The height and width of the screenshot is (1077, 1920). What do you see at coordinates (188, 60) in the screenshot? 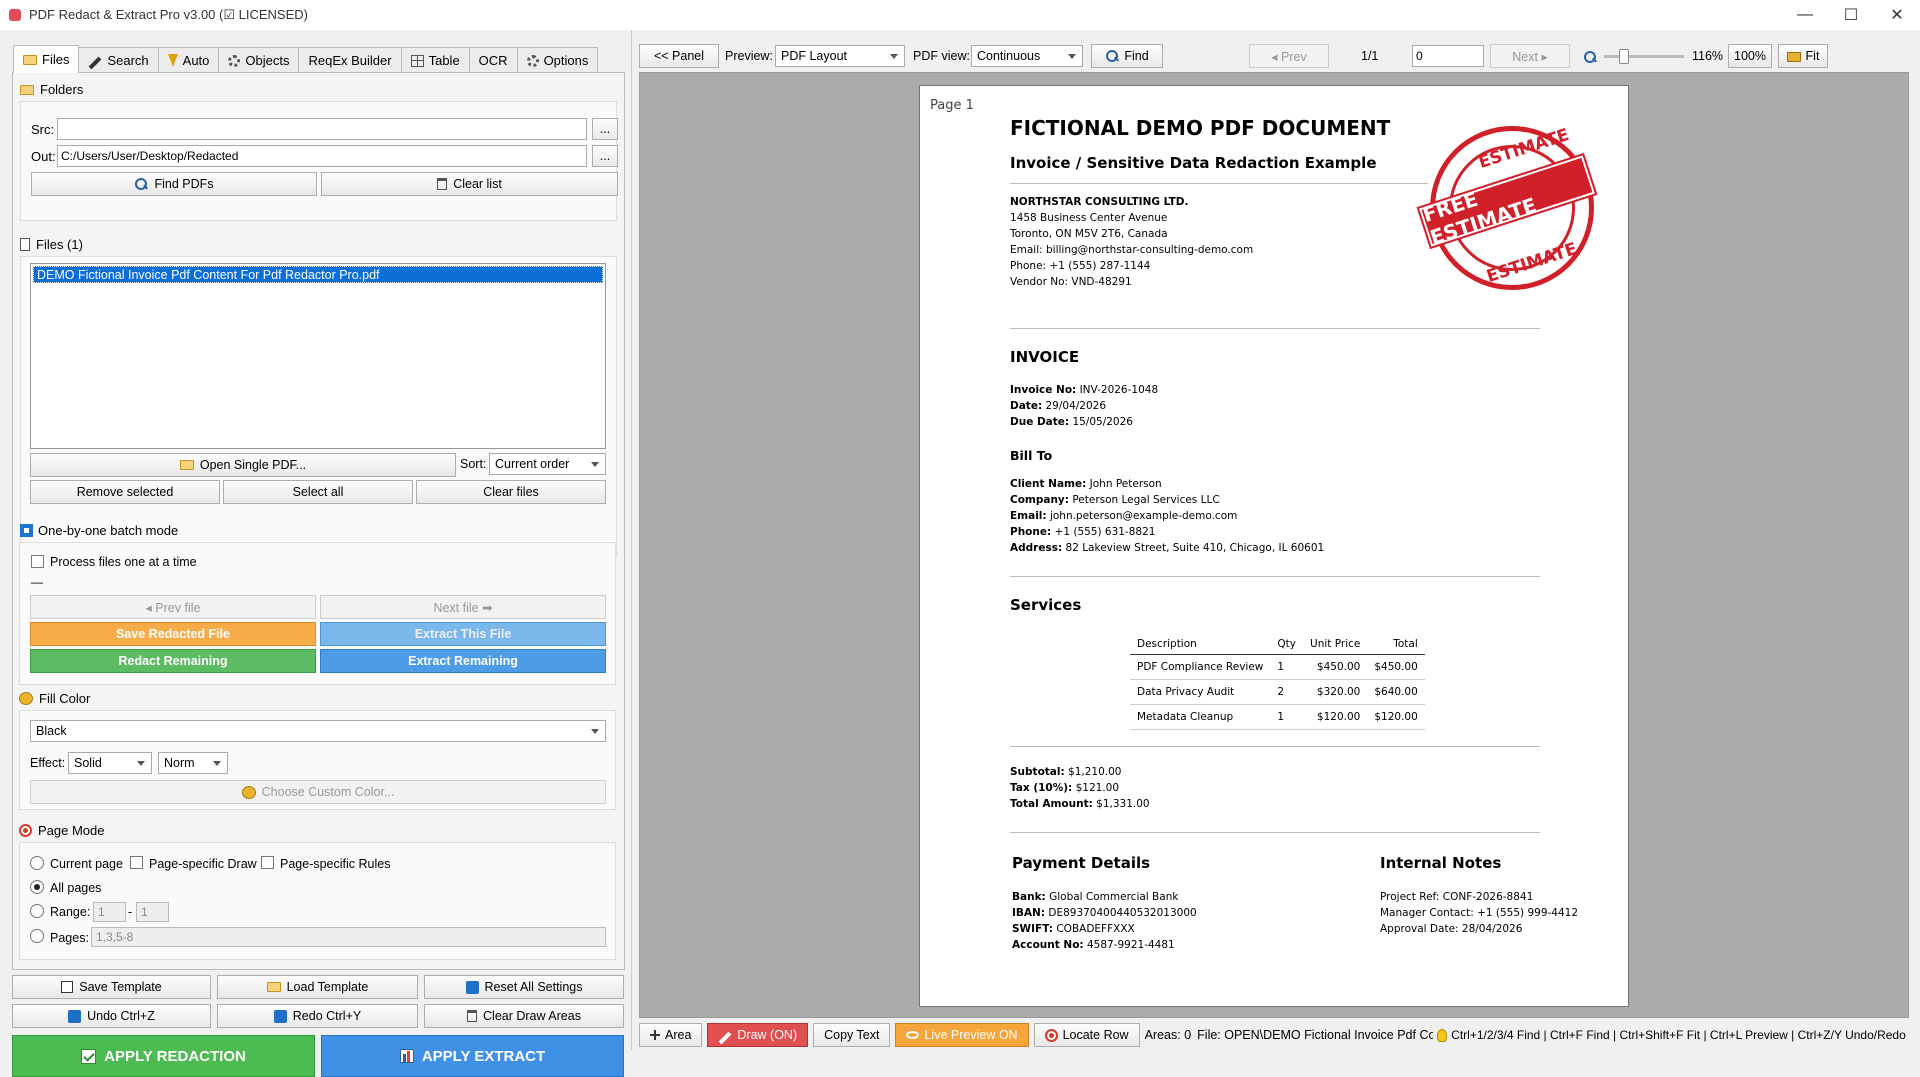
I see `tab-auto: Auto` at bounding box center [188, 60].